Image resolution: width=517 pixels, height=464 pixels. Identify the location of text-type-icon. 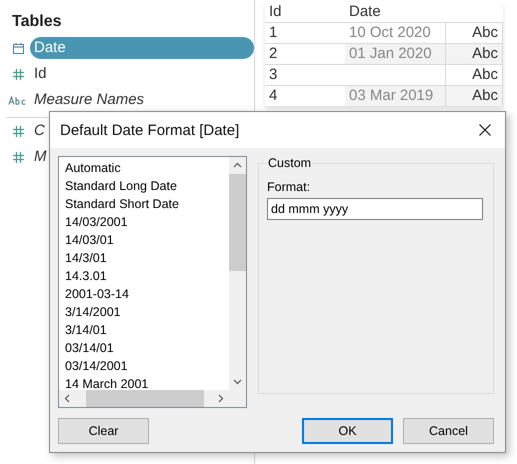
(18, 100).